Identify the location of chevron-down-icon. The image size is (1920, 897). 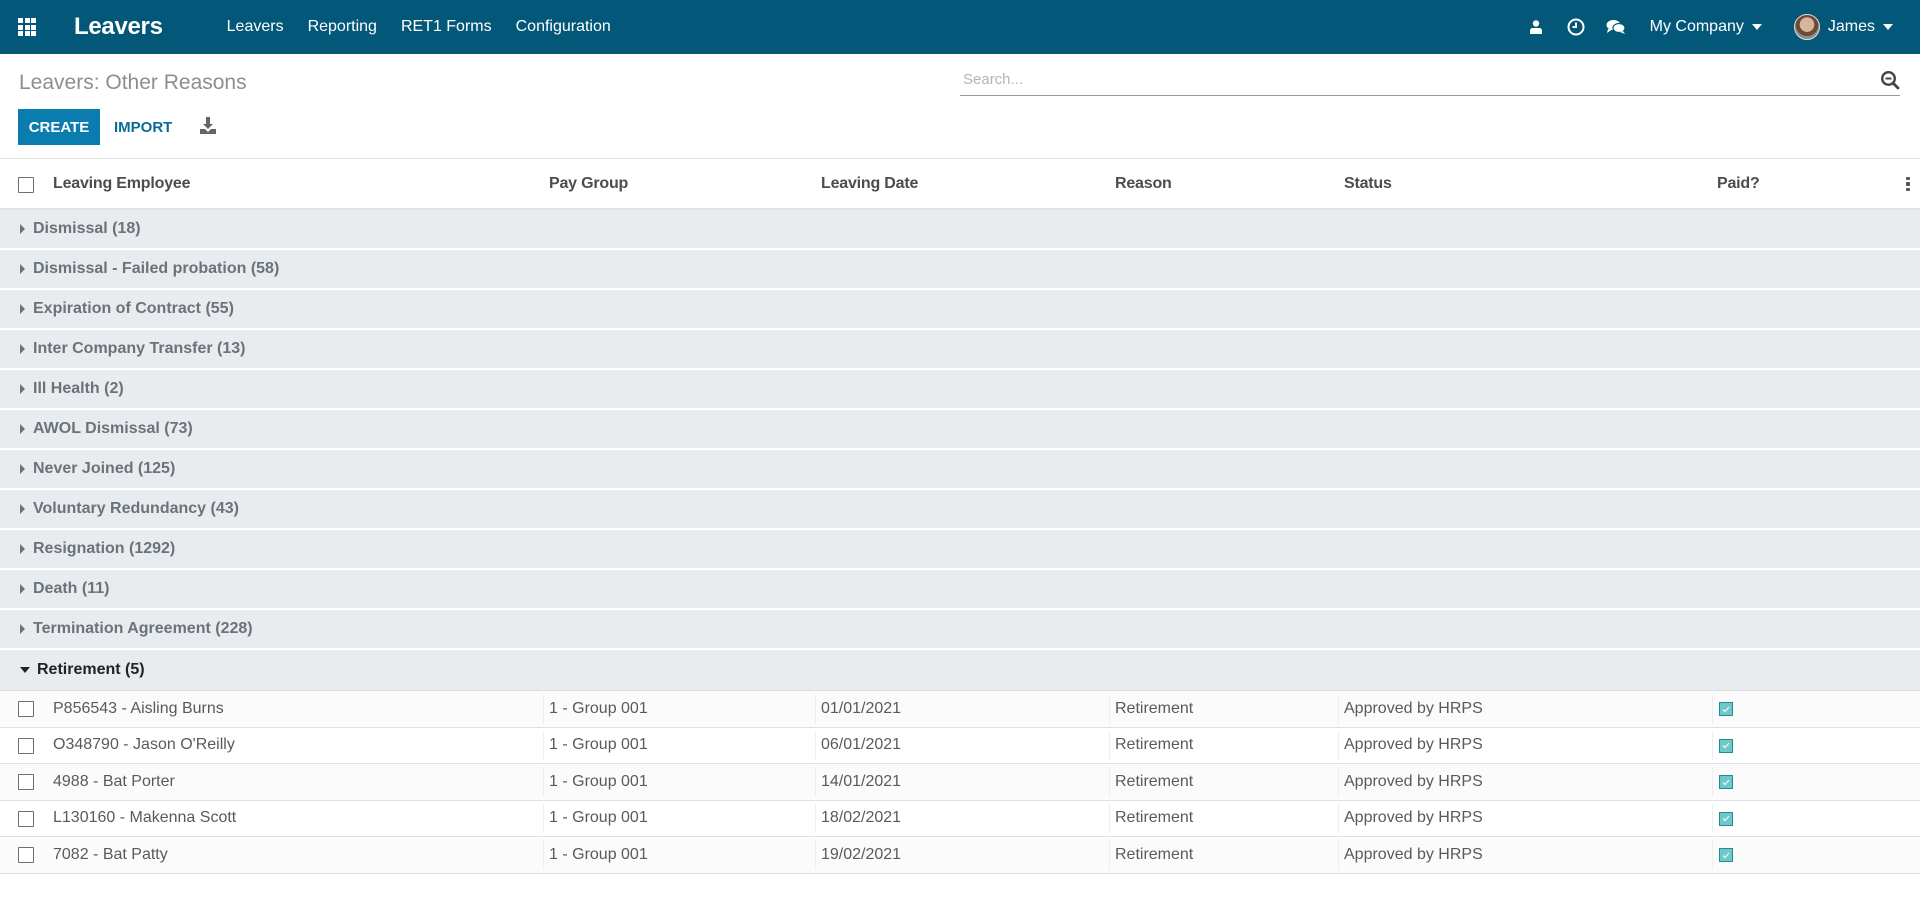
(1756, 27).